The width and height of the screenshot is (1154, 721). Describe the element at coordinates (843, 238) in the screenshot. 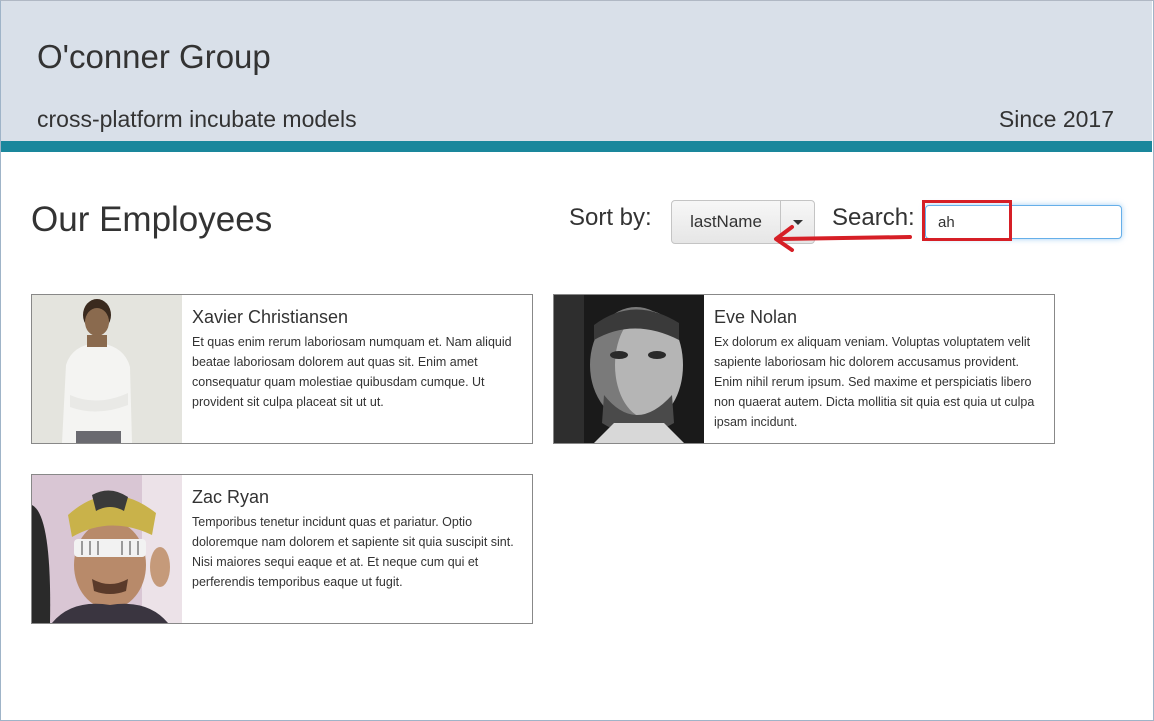

I see `annotation-arrow-icon` at that location.